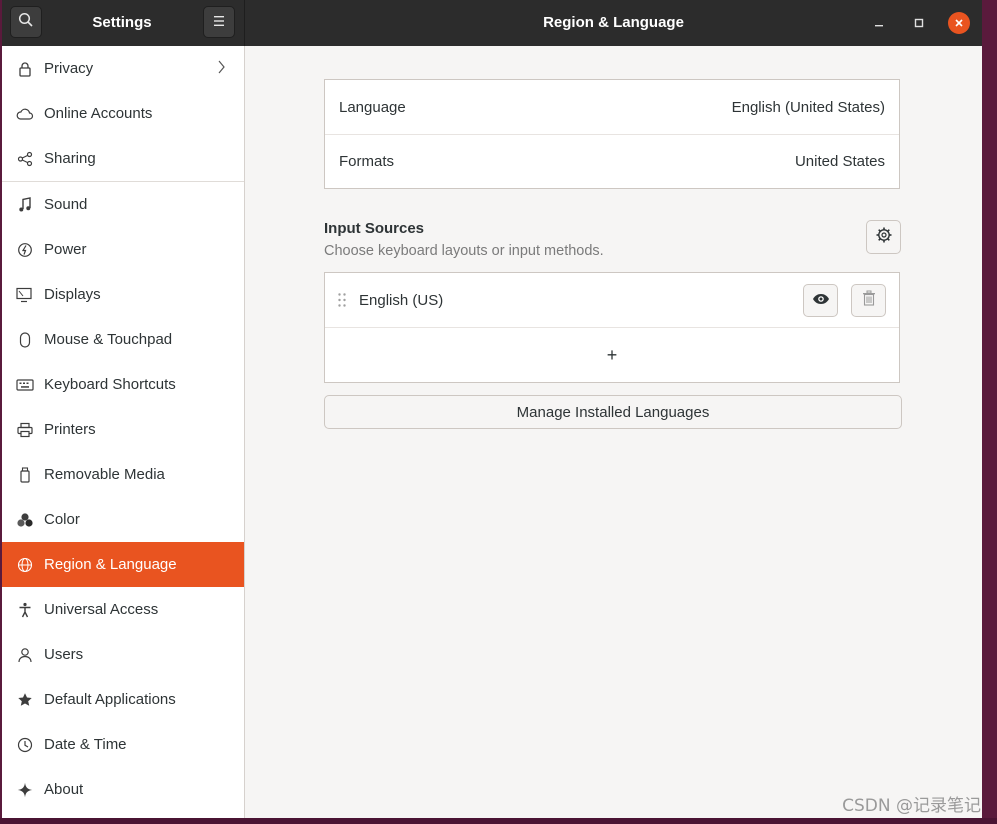 Image resolution: width=997 pixels, height=824 pixels. I want to click on sidebar-item-sound: Sound, so click(123, 204).